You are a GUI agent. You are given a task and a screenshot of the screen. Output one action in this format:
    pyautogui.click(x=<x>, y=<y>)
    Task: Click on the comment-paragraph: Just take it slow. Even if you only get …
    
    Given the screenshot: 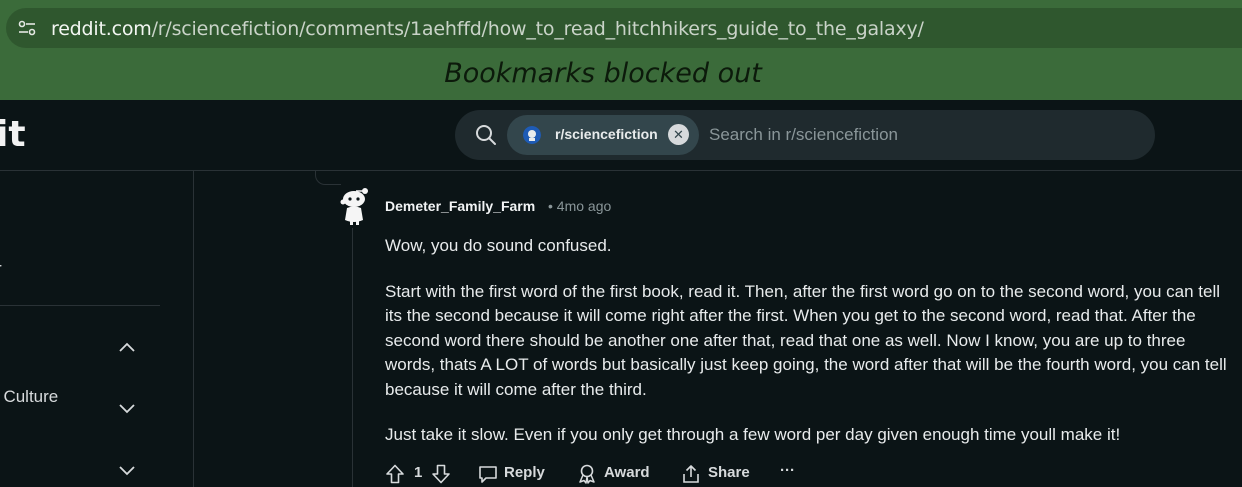 What is the action you would take?
    pyautogui.click(x=753, y=434)
    